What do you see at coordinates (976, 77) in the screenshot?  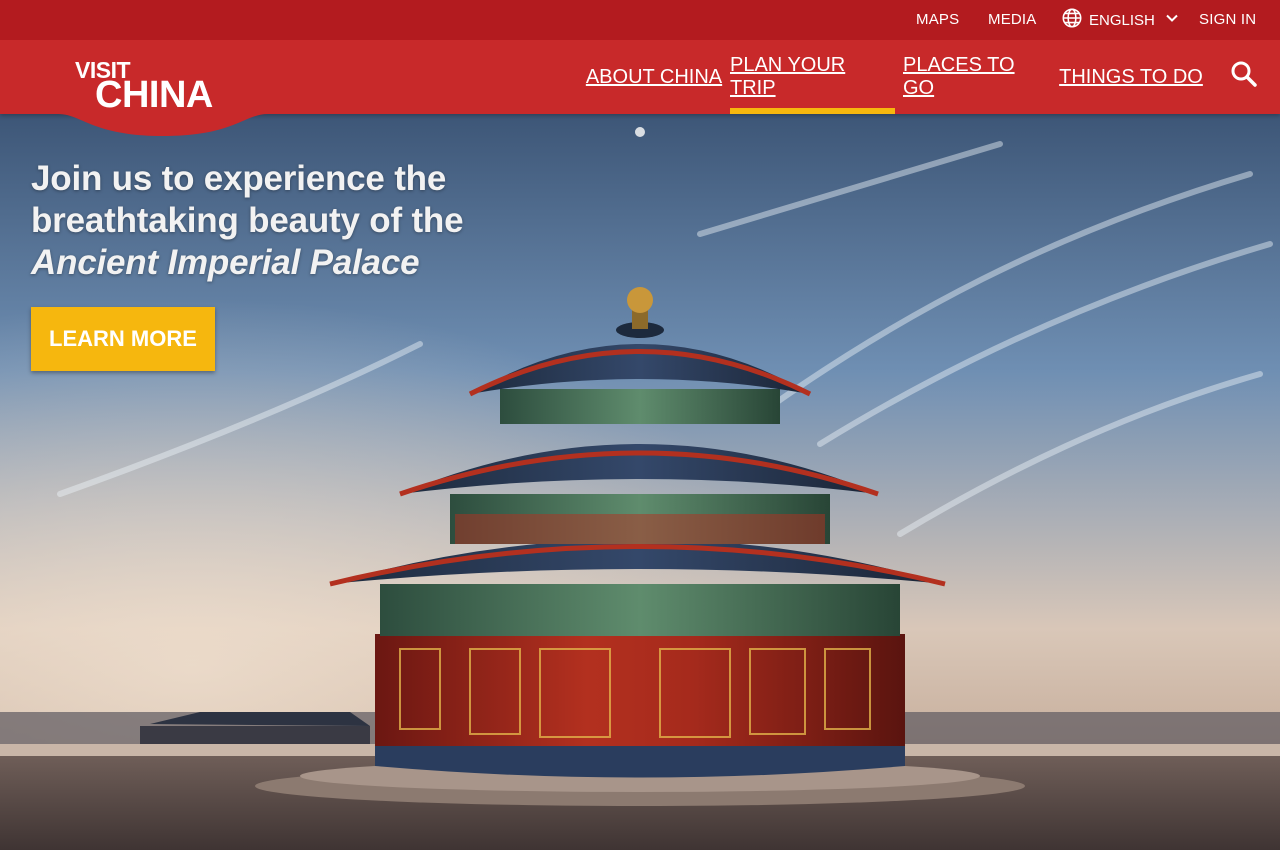 I see `nav-places-to-go: PLACES TO GO` at bounding box center [976, 77].